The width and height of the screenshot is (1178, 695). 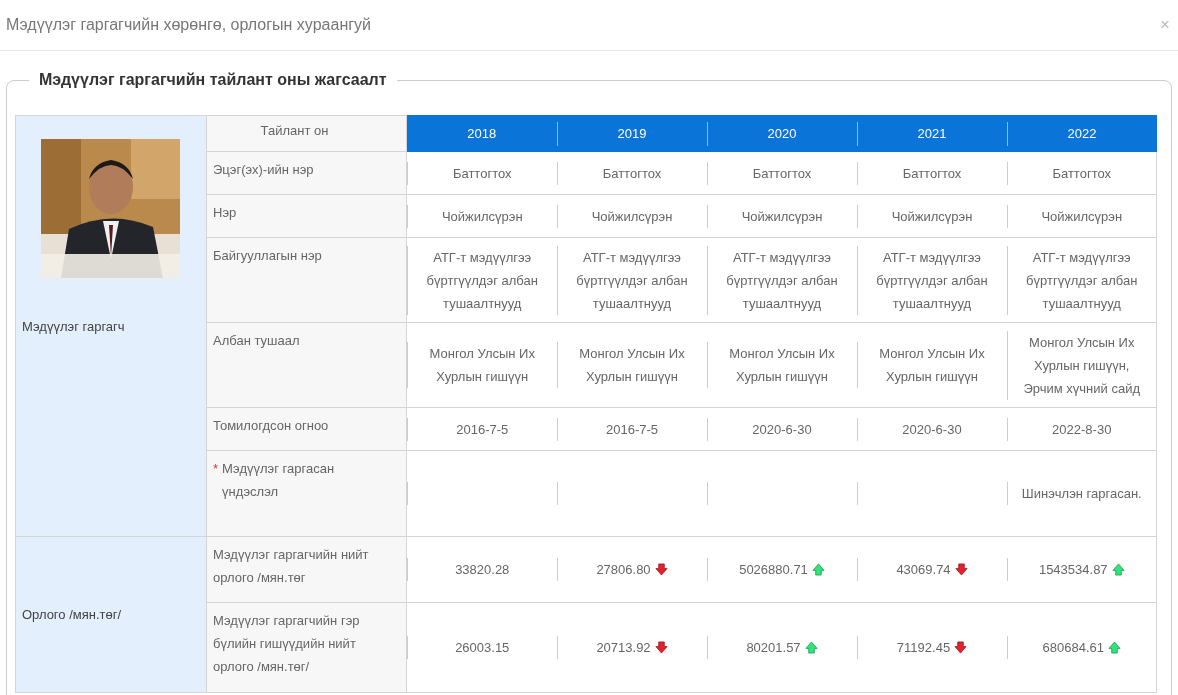 What do you see at coordinates (1081, 365) in the screenshot?
I see `table-cell-text: Монгол Улсын Их Хурлын гишүүн, Эрчим хүчний сайд` at bounding box center [1081, 365].